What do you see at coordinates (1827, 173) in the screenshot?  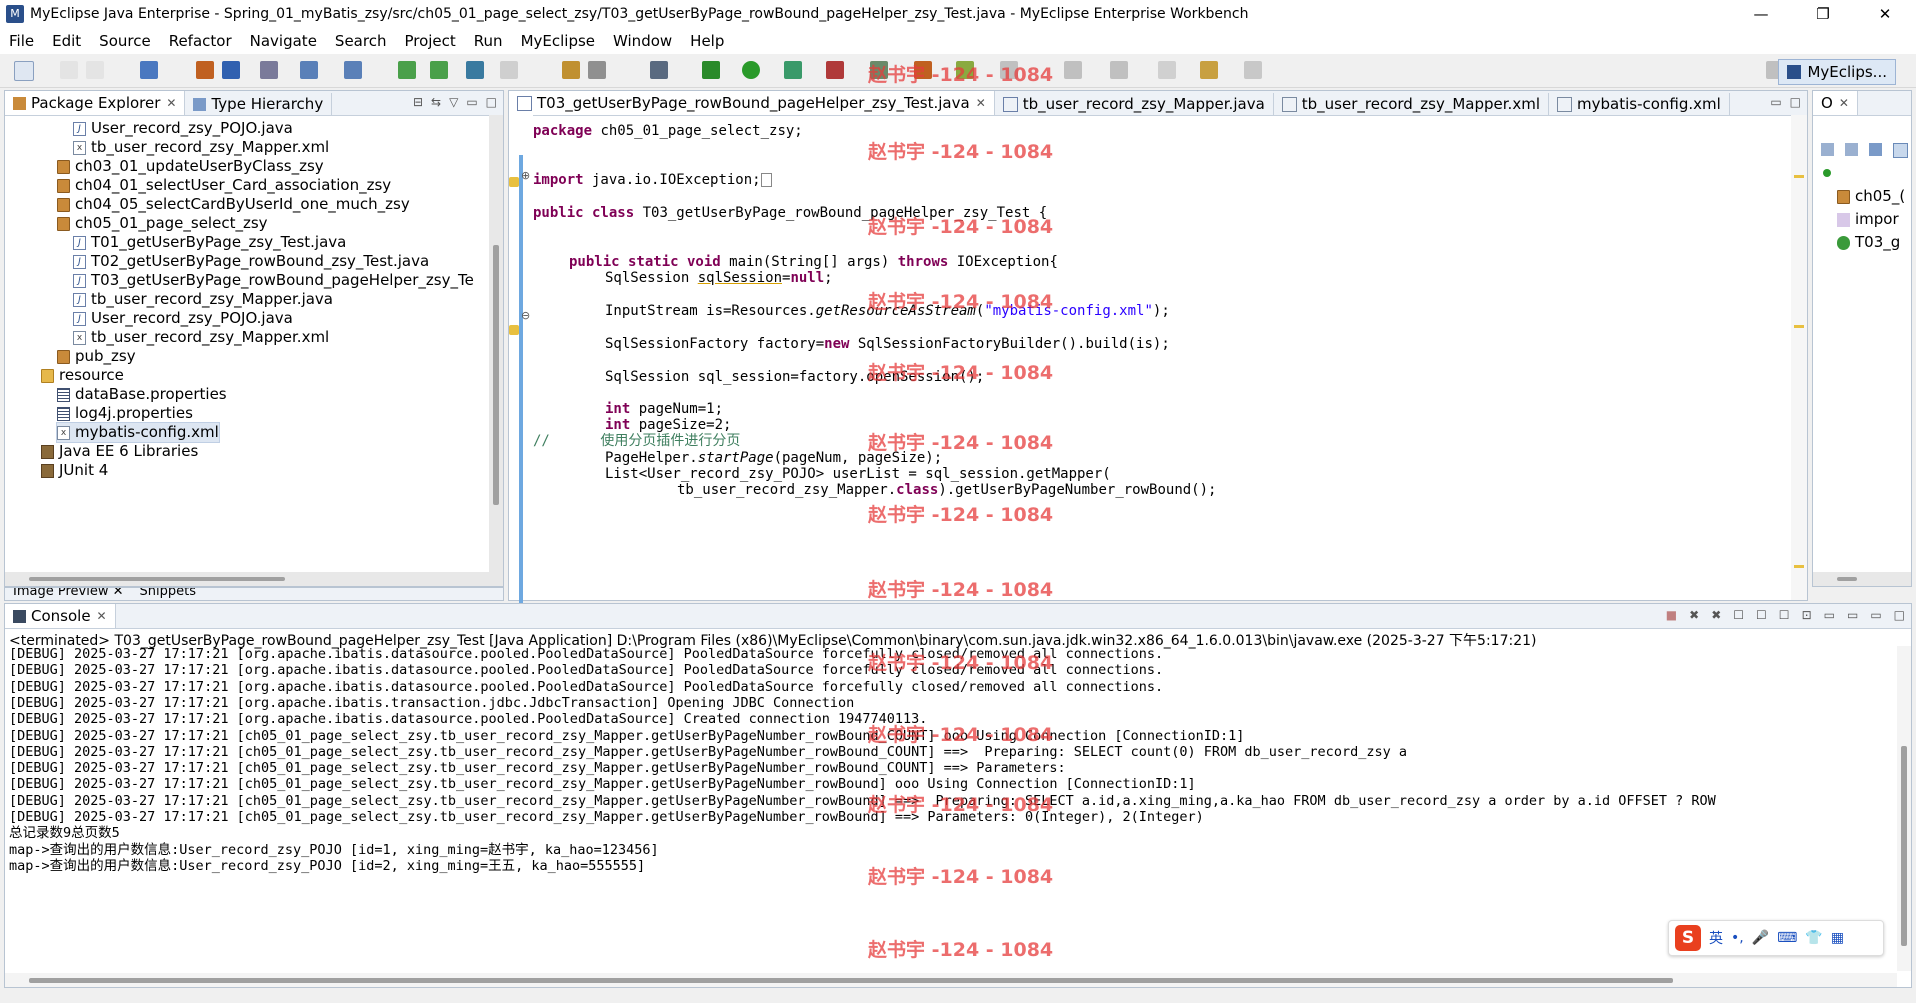 I see `public-member-icon` at bounding box center [1827, 173].